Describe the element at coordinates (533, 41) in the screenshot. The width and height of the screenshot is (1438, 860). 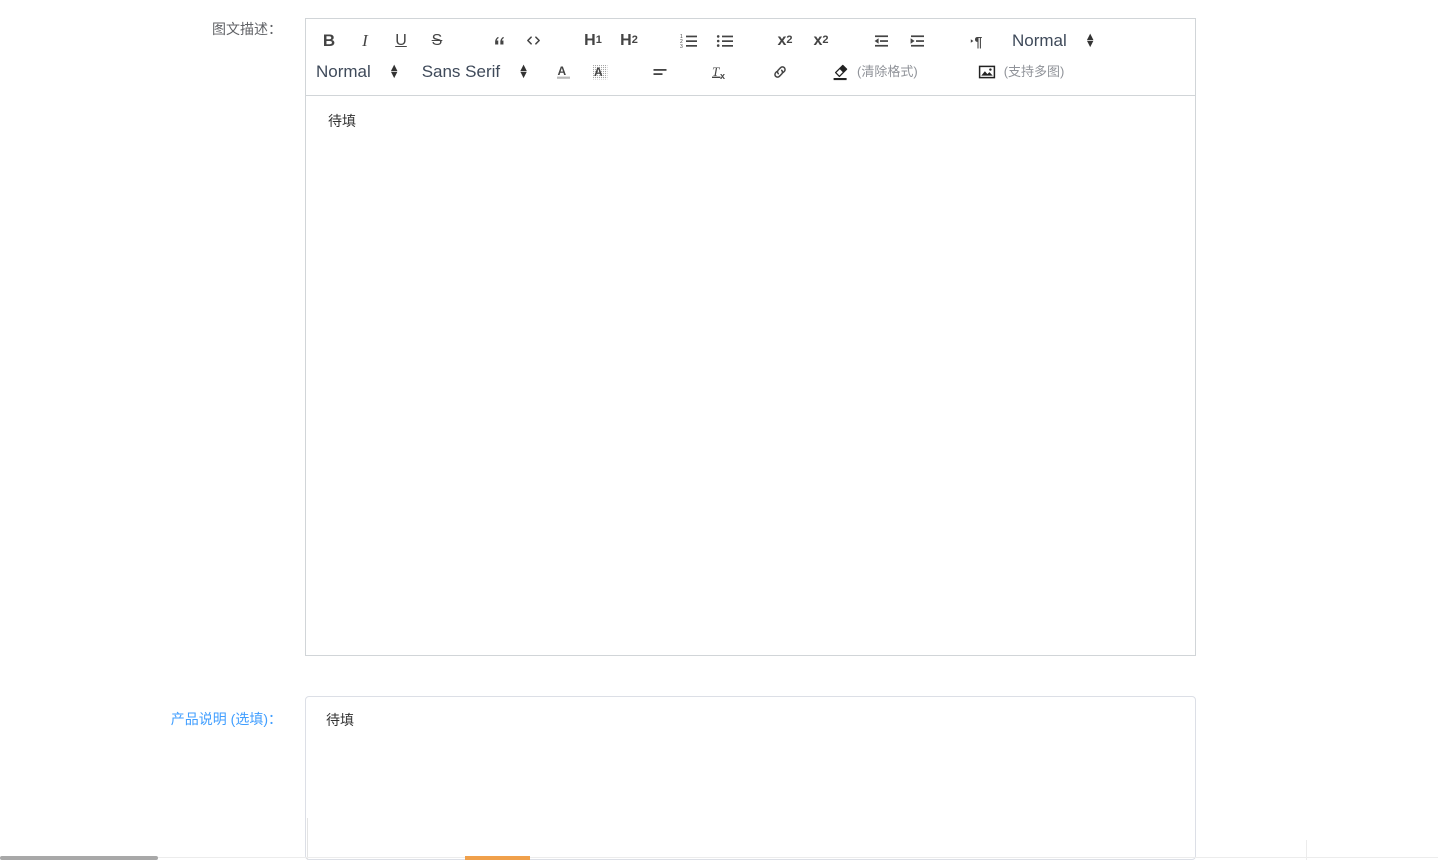
I see `code-block-icon` at that location.